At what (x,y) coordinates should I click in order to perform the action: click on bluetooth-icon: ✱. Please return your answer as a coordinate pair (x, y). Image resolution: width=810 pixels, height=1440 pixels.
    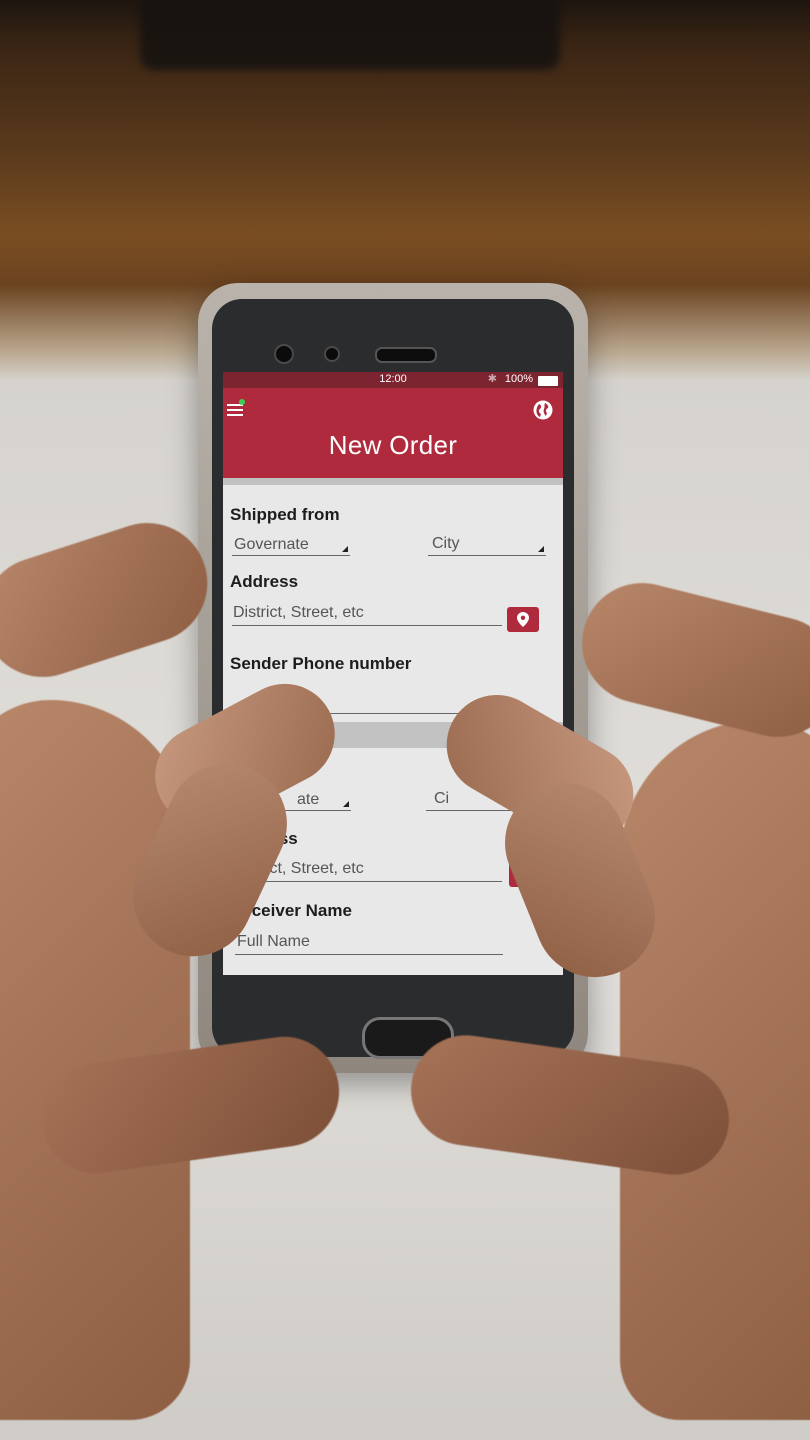
    Looking at the image, I should click on (492, 379).